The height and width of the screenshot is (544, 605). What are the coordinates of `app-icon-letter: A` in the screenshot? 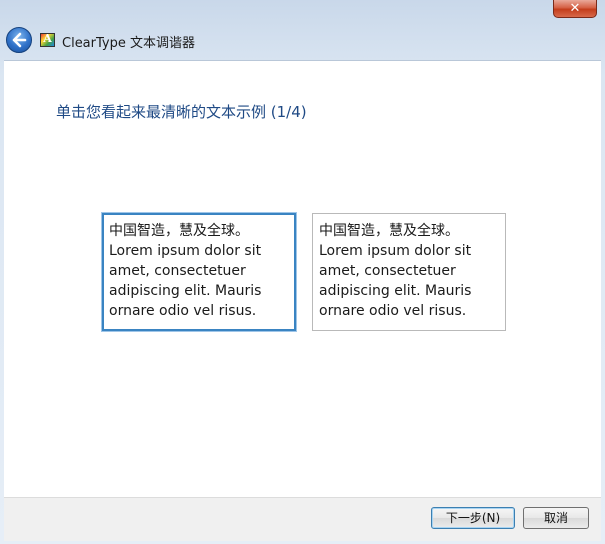 It's located at (47, 38).